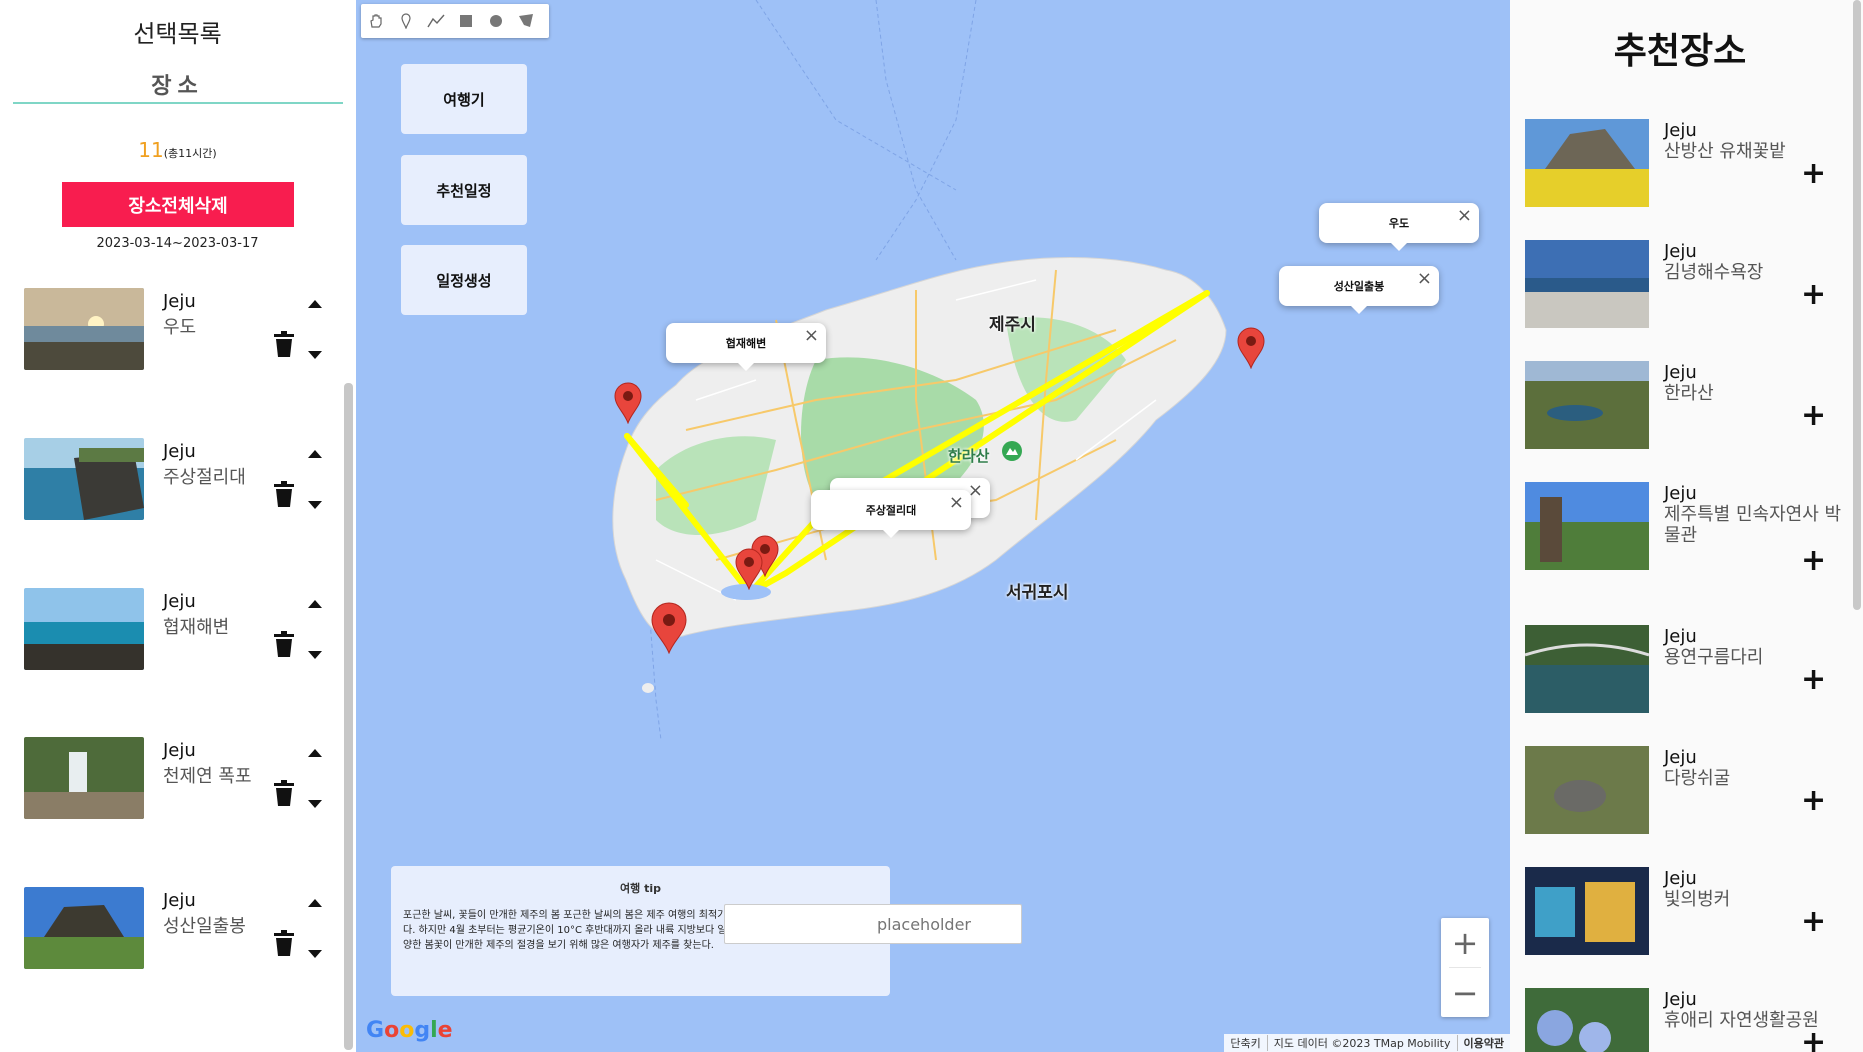  I want to click on hours-value: 11, so click(151, 150).